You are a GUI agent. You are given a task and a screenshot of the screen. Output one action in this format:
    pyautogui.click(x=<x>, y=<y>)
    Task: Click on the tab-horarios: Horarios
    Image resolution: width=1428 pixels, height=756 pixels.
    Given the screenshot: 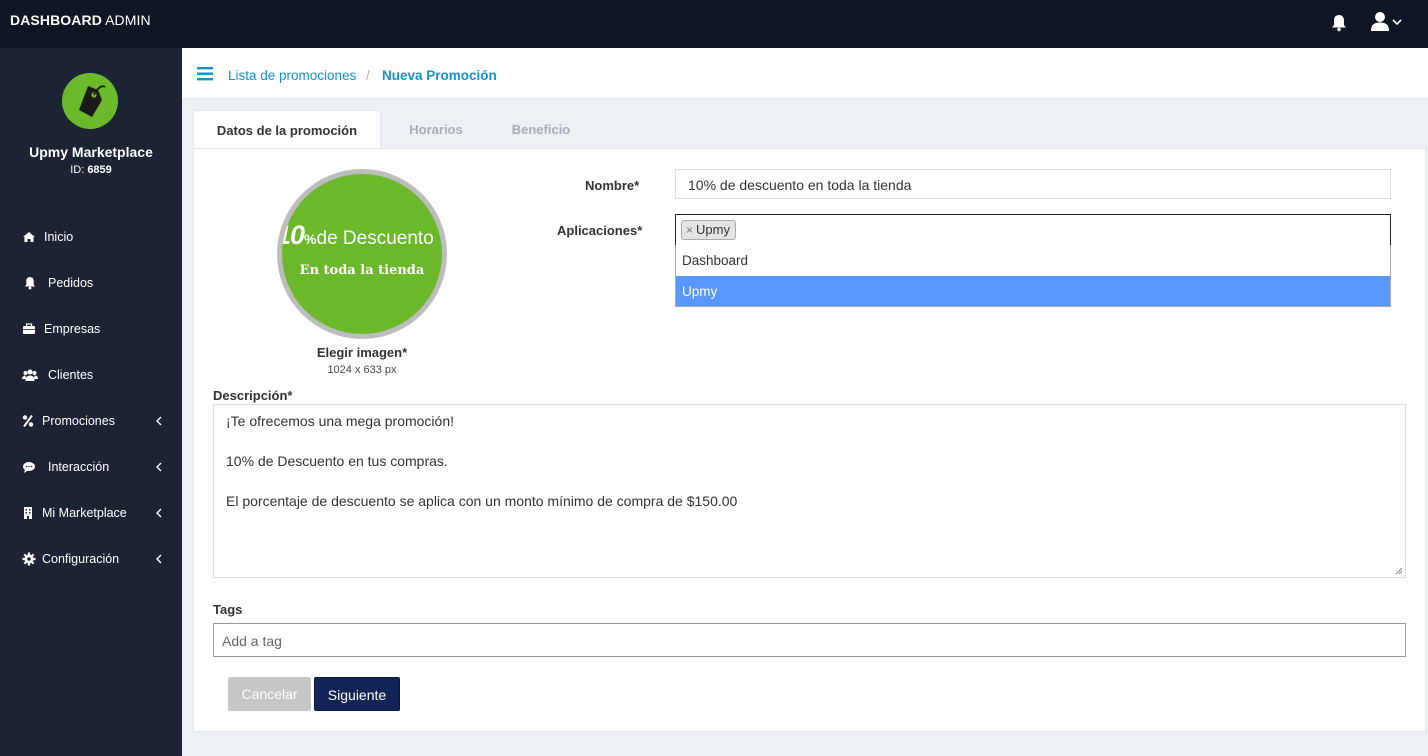 What is the action you would take?
    pyautogui.click(x=436, y=129)
    